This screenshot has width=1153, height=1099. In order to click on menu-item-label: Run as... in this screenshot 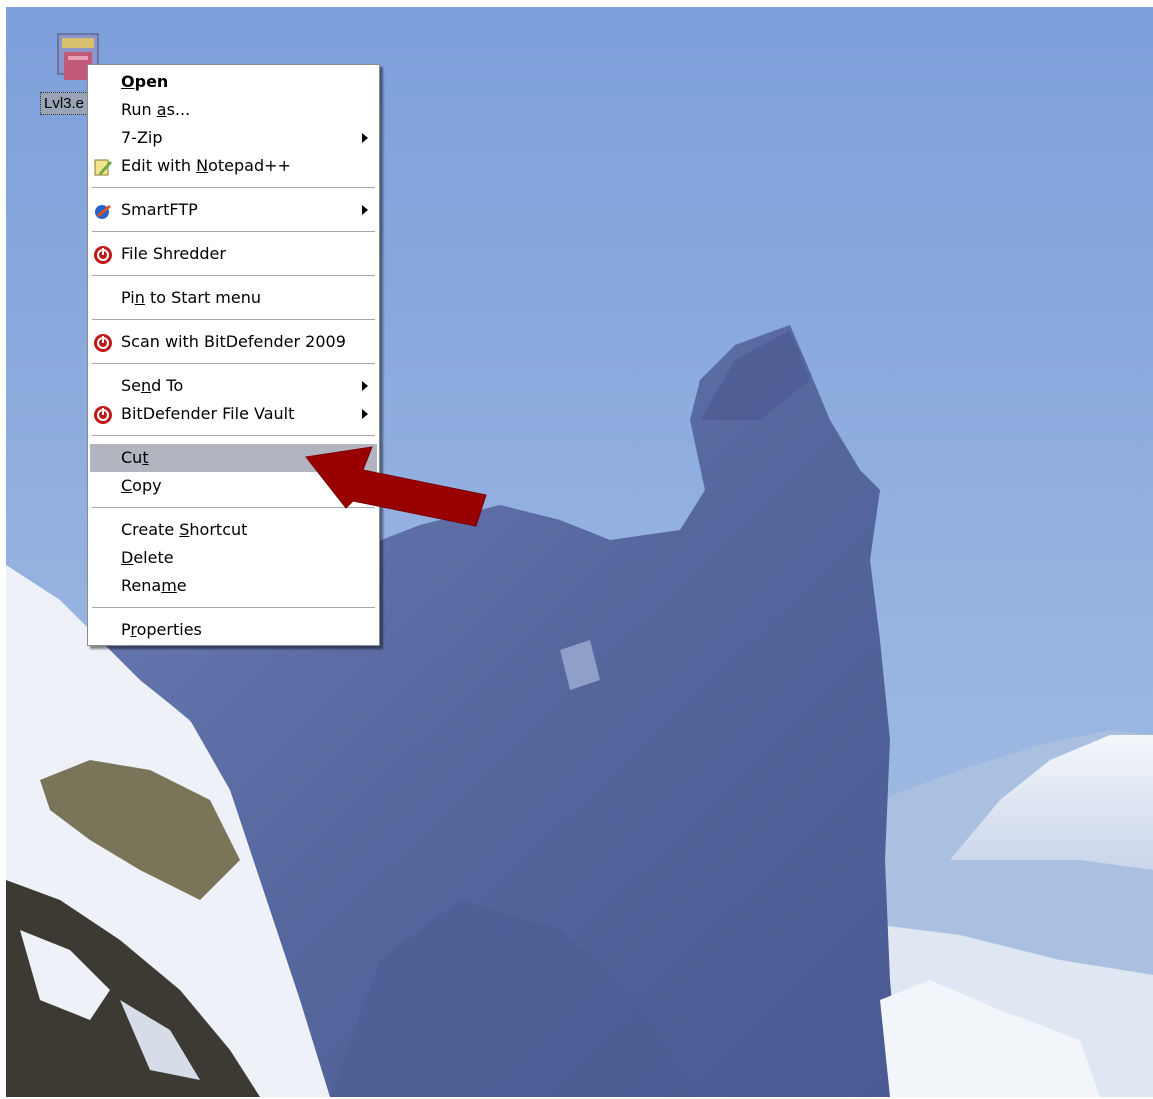, I will do `click(156, 109)`.